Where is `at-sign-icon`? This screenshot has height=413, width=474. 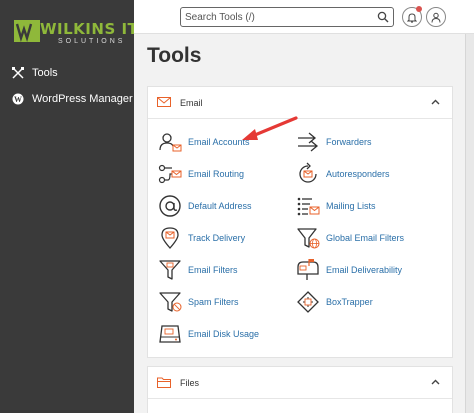 at-sign-icon is located at coordinates (170, 206).